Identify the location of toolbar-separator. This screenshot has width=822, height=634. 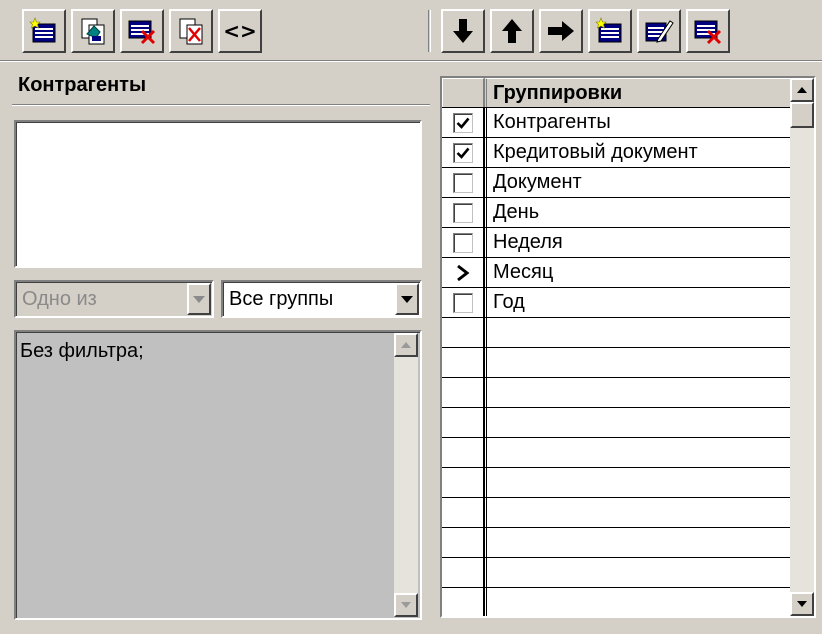
(429, 31).